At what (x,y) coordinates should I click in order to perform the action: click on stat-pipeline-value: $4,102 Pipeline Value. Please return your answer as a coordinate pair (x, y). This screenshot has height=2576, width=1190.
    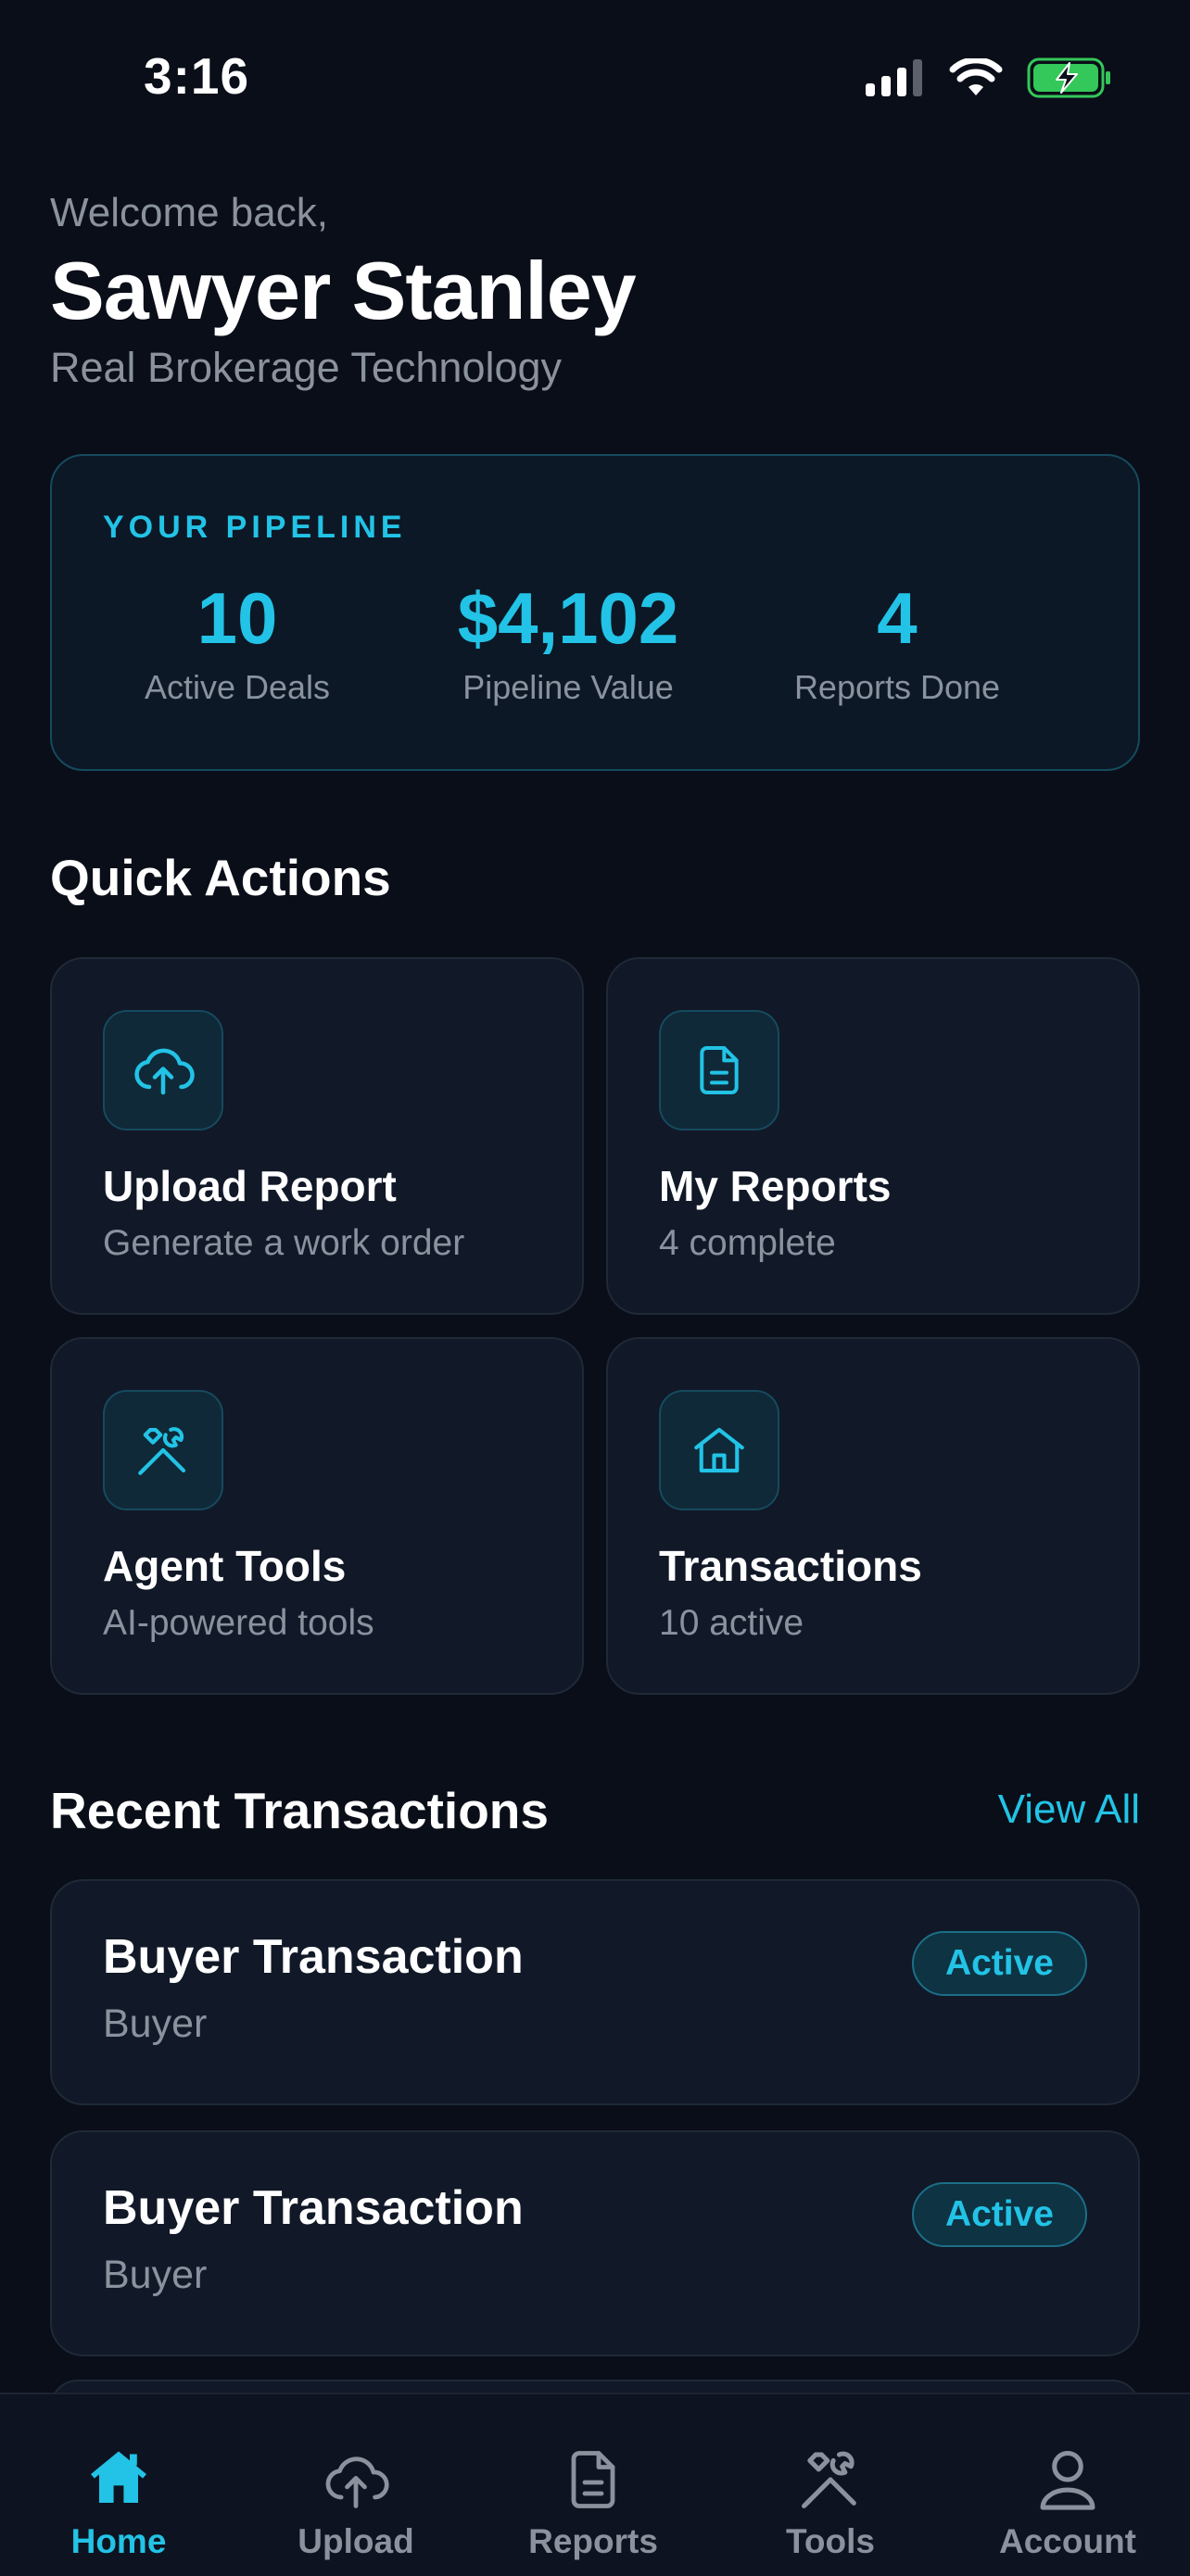
    Looking at the image, I should click on (568, 642).